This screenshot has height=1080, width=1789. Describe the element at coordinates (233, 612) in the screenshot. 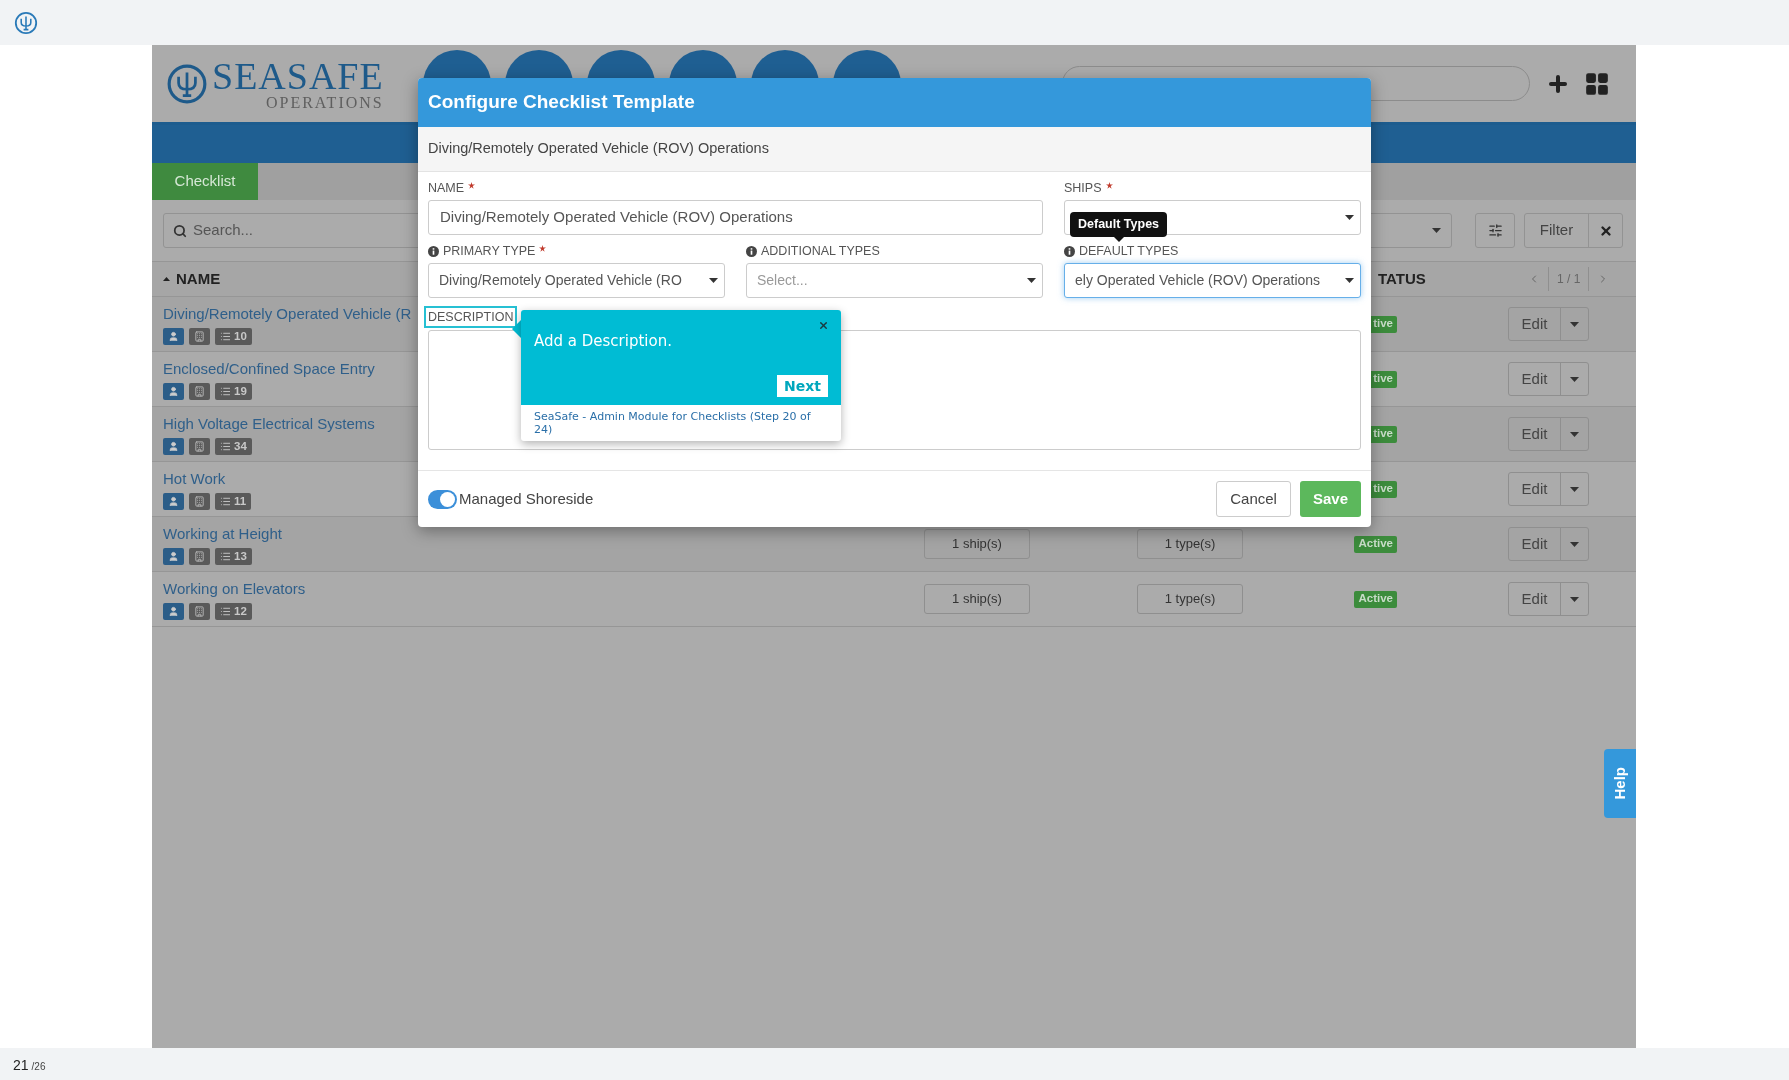

I see `item-count-badge: 12` at that location.